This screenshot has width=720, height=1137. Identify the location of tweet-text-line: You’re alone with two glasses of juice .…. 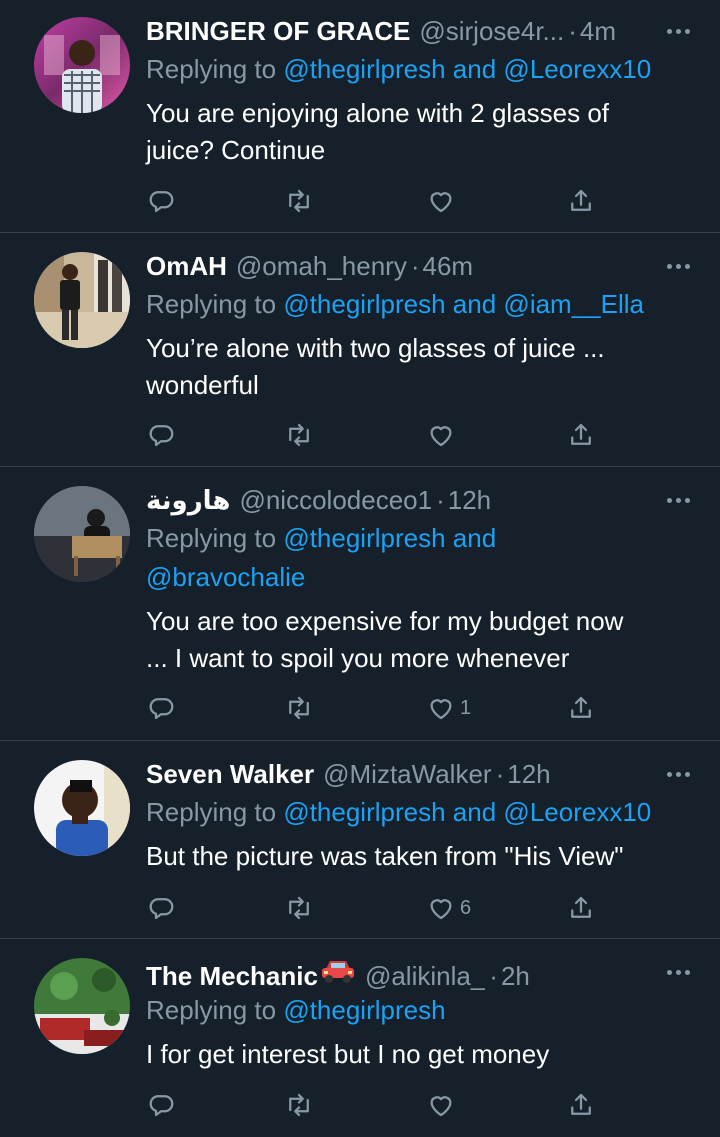
(375, 348).